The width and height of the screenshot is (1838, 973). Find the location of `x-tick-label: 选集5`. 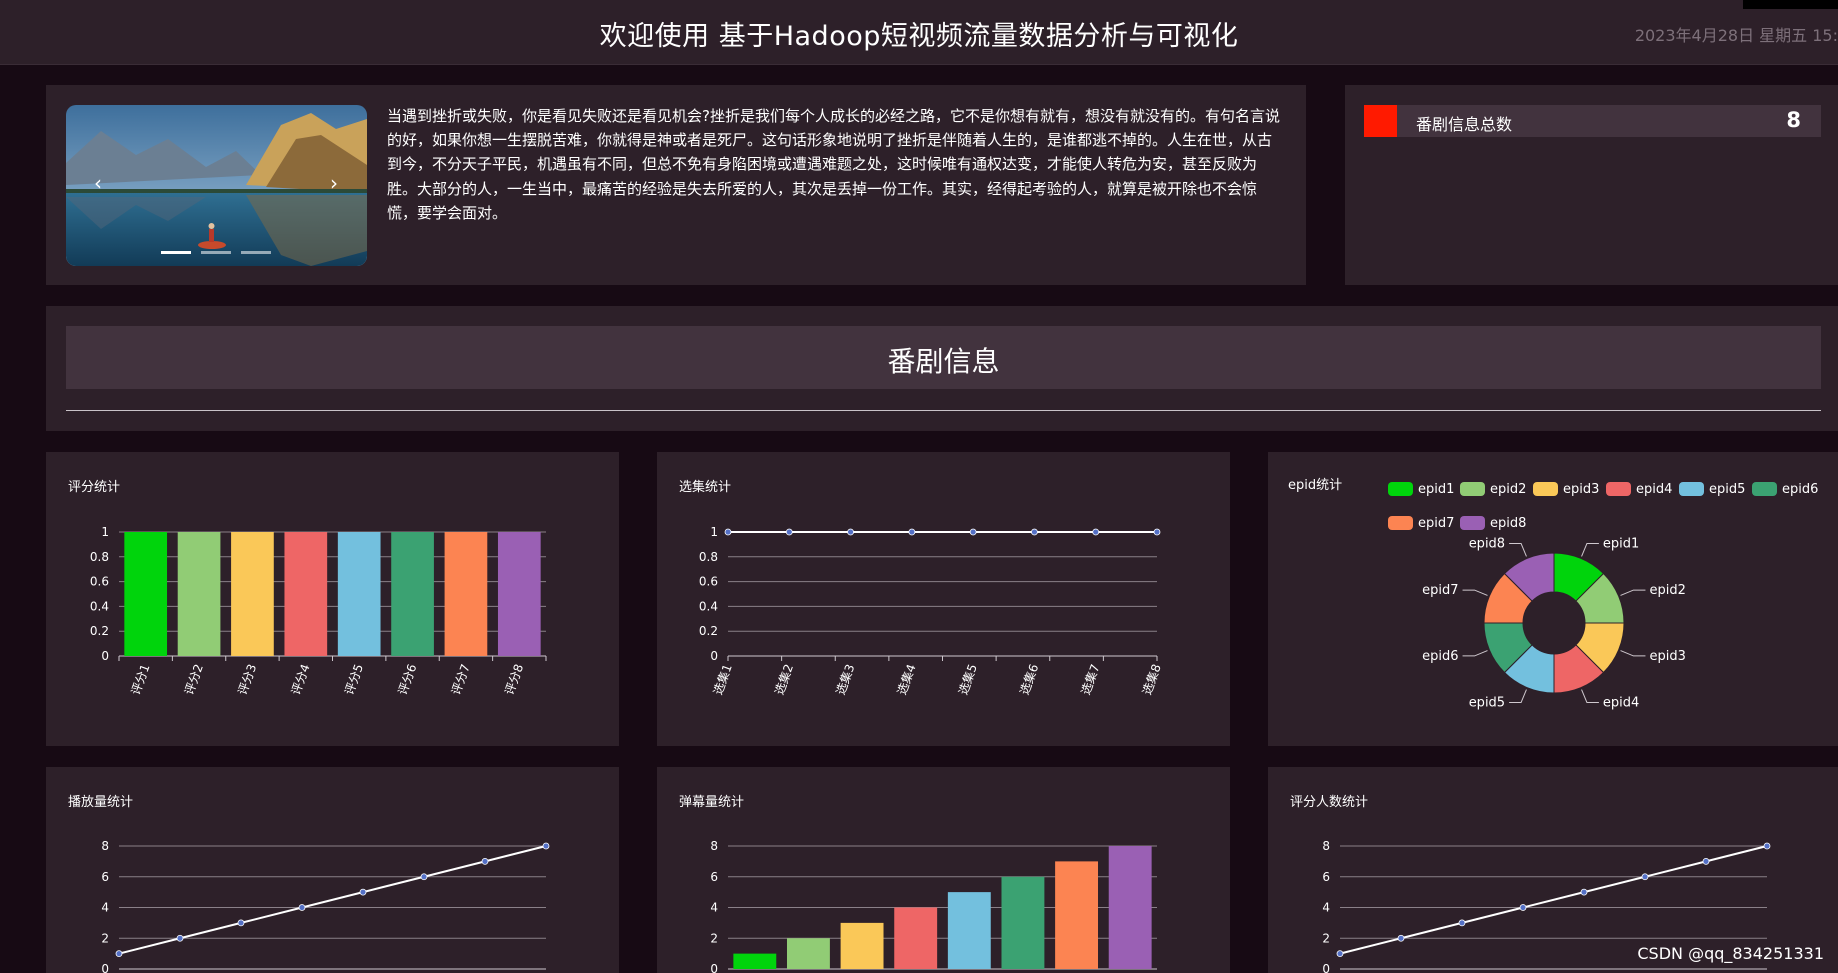

x-tick-label: 选集5 is located at coordinates (967, 679).